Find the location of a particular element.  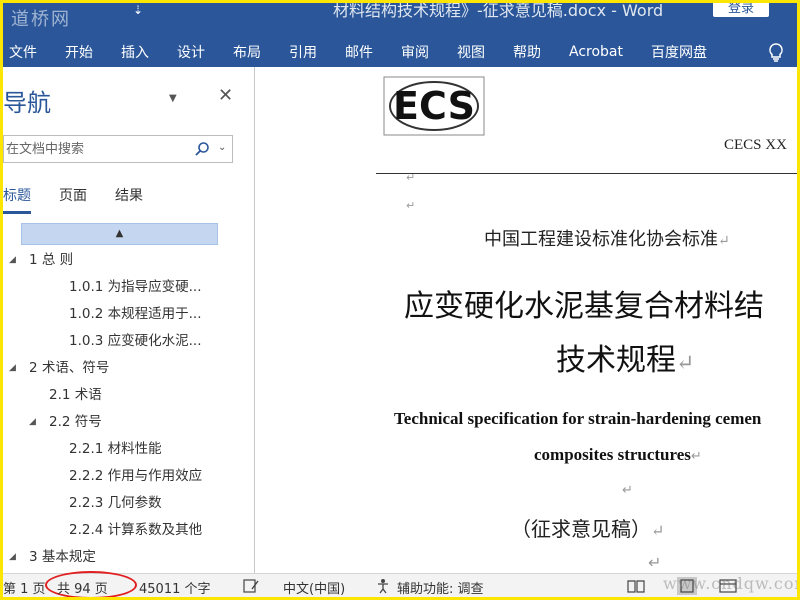

proofing-icon is located at coordinates (252, 586).